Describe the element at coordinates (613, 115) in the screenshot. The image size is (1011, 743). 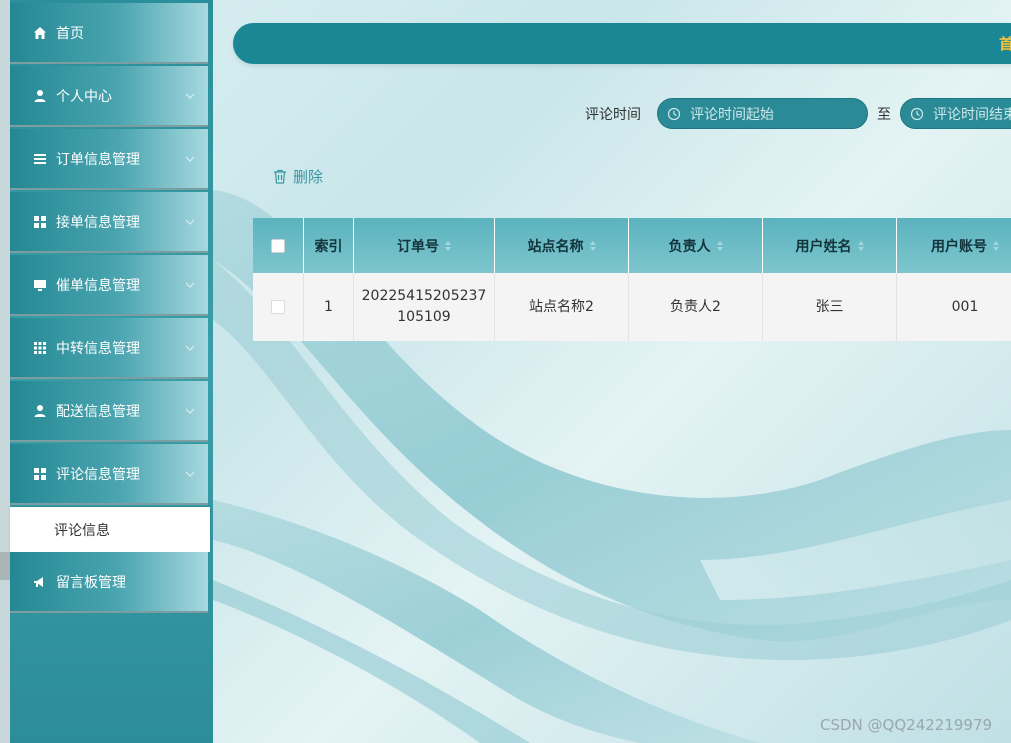
I see `search-label: 评论时间` at that location.